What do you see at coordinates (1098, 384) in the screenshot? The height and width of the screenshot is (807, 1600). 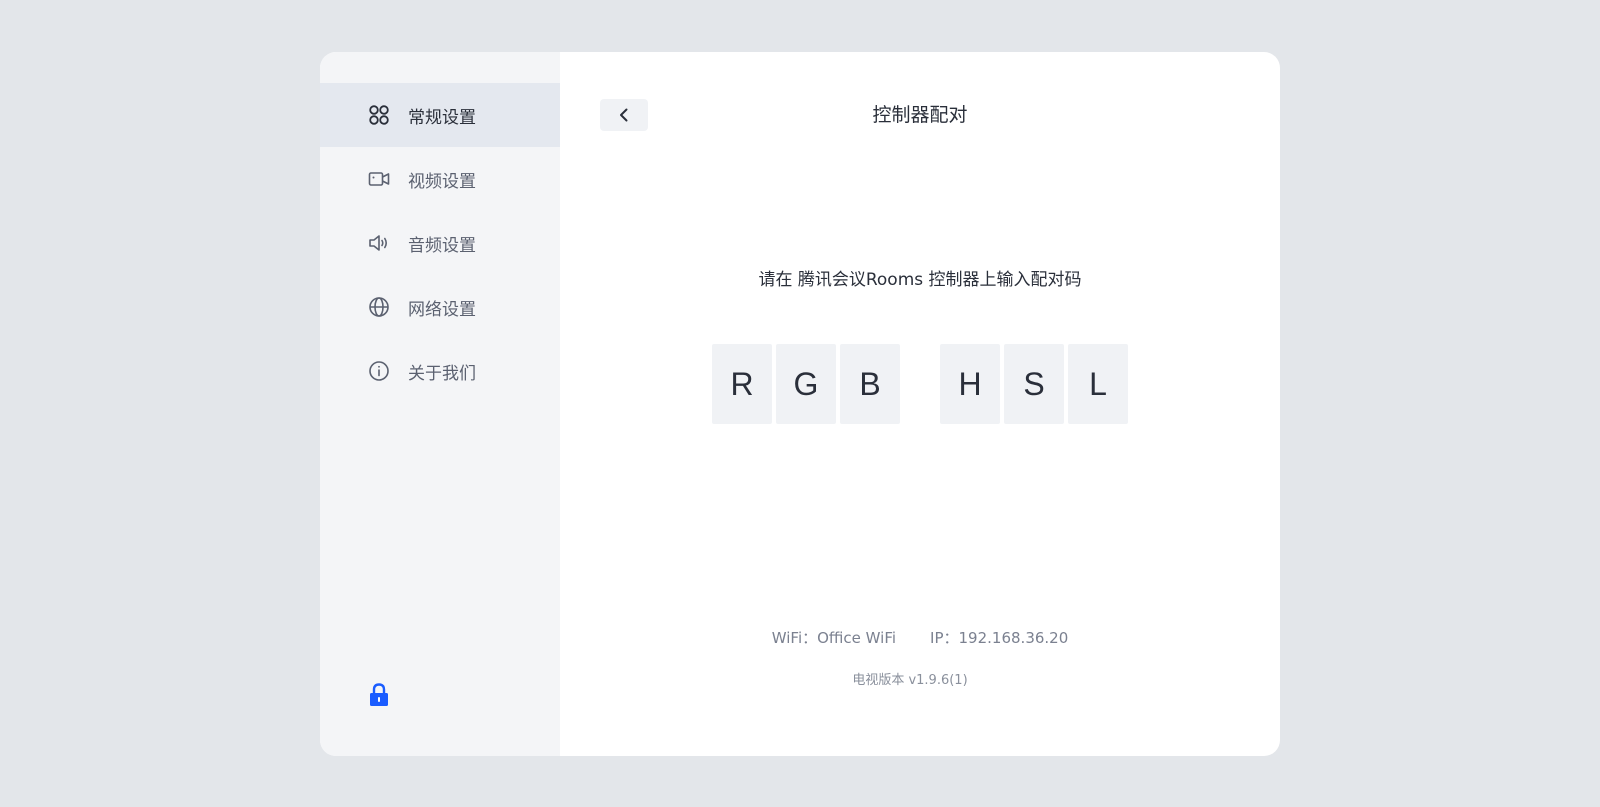 I see `pairing-code-char: L` at bounding box center [1098, 384].